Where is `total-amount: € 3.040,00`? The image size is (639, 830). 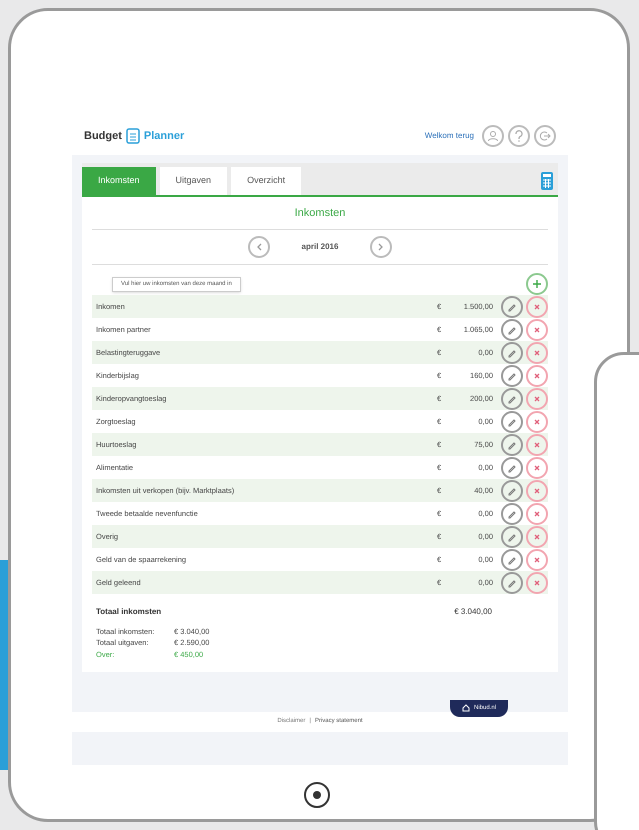 total-amount: € 3.040,00 is located at coordinates (473, 612).